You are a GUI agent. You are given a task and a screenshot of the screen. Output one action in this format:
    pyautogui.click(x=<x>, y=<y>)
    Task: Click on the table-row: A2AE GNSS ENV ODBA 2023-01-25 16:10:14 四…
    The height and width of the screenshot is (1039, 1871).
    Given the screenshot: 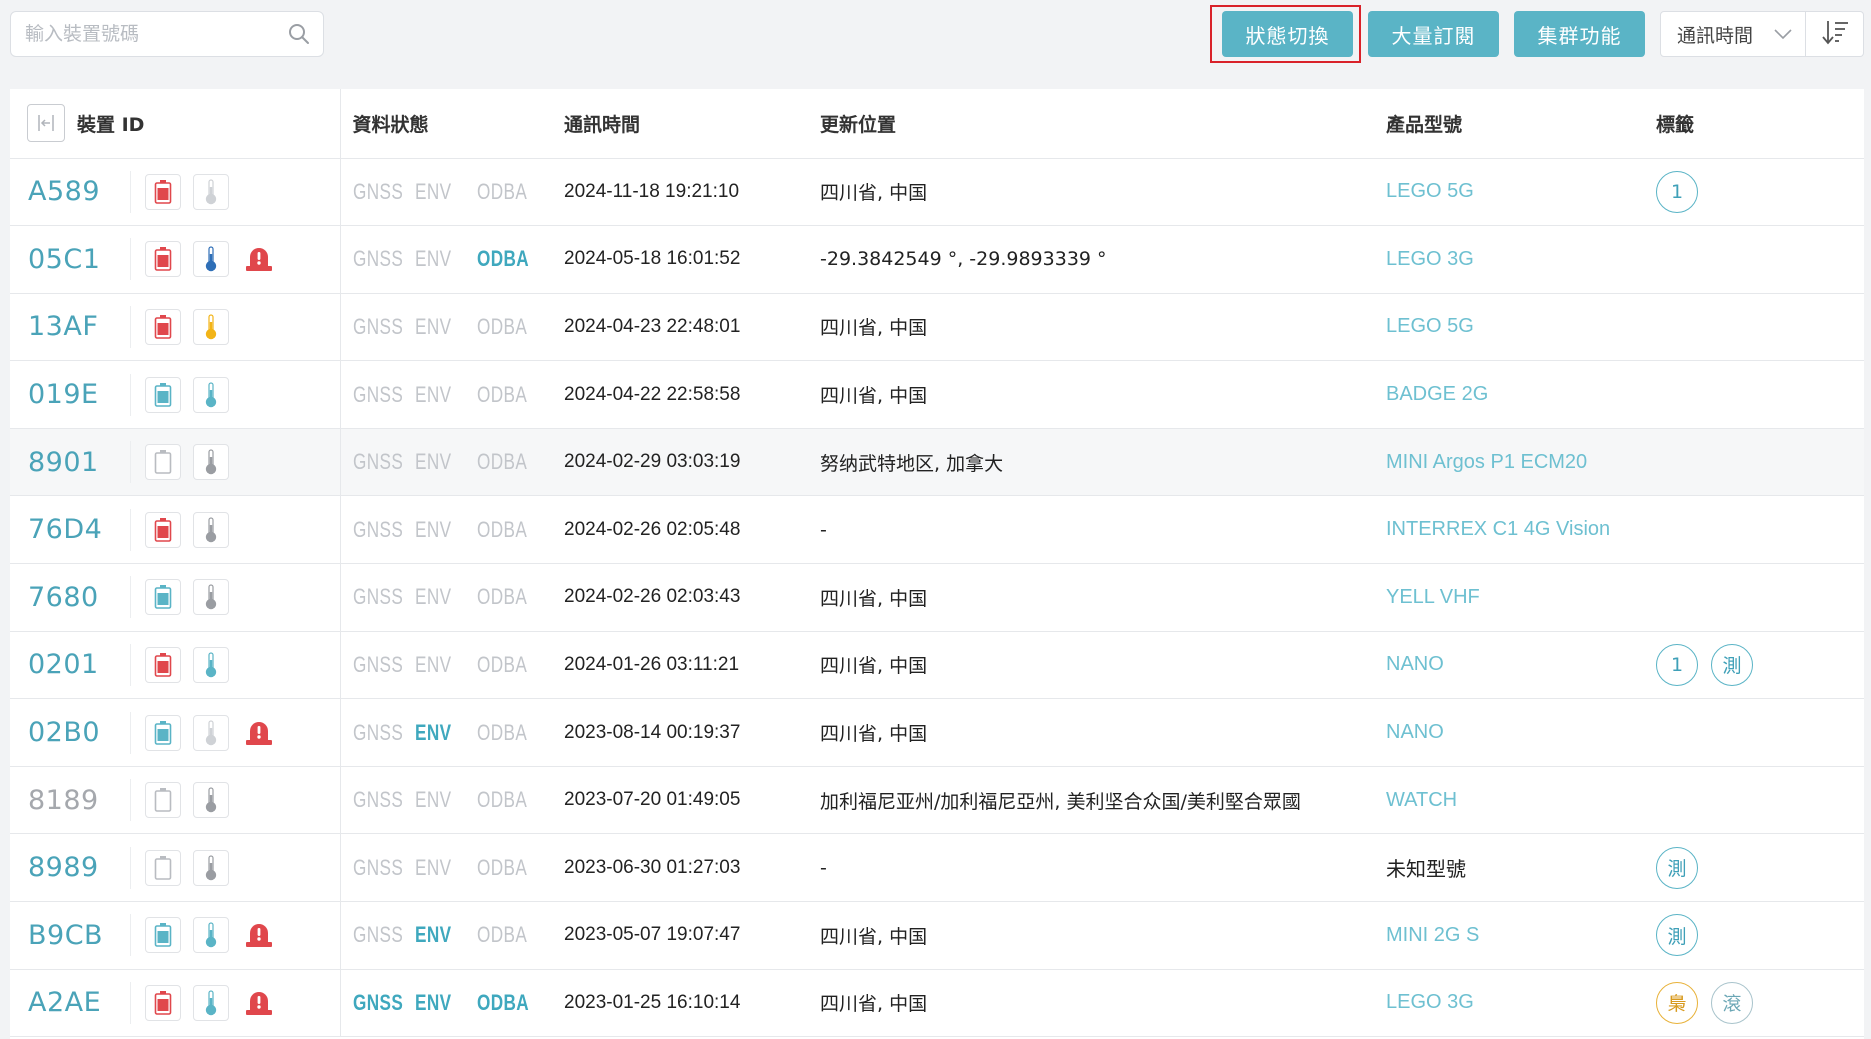 What is the action you would take?
    pyautogui.click(x=937, y=1003)
    